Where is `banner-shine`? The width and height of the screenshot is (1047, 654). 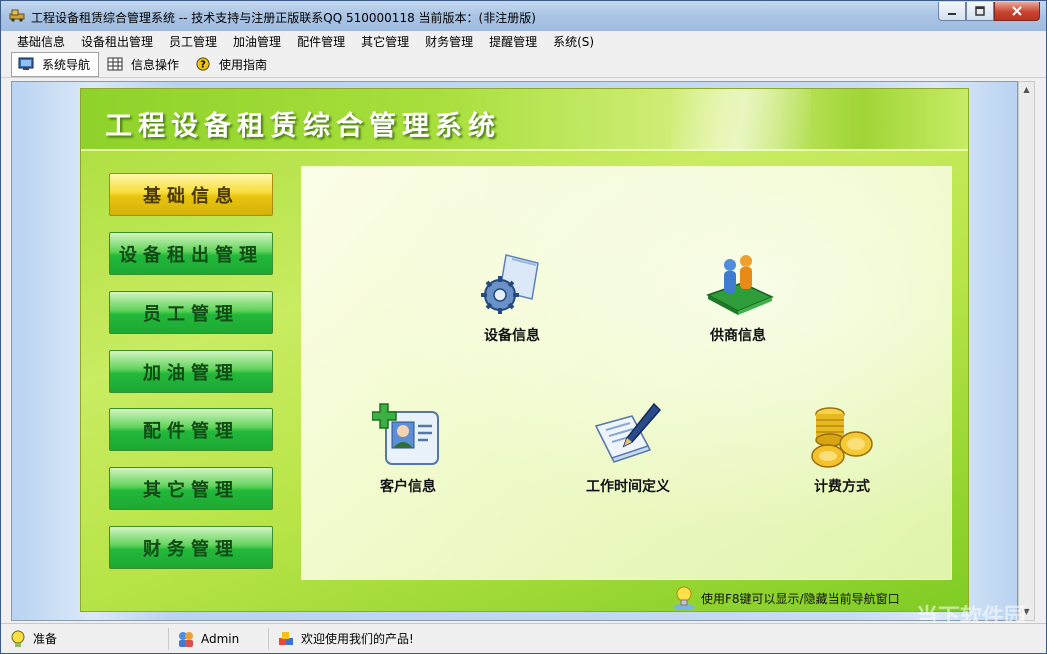 banner-shine is located at coordinates (741, 120).